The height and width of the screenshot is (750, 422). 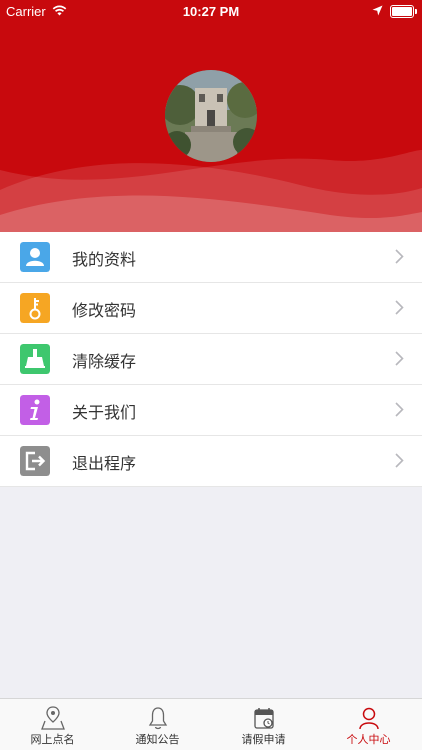 I want to click on person-icon, so click(x=369, y=718).